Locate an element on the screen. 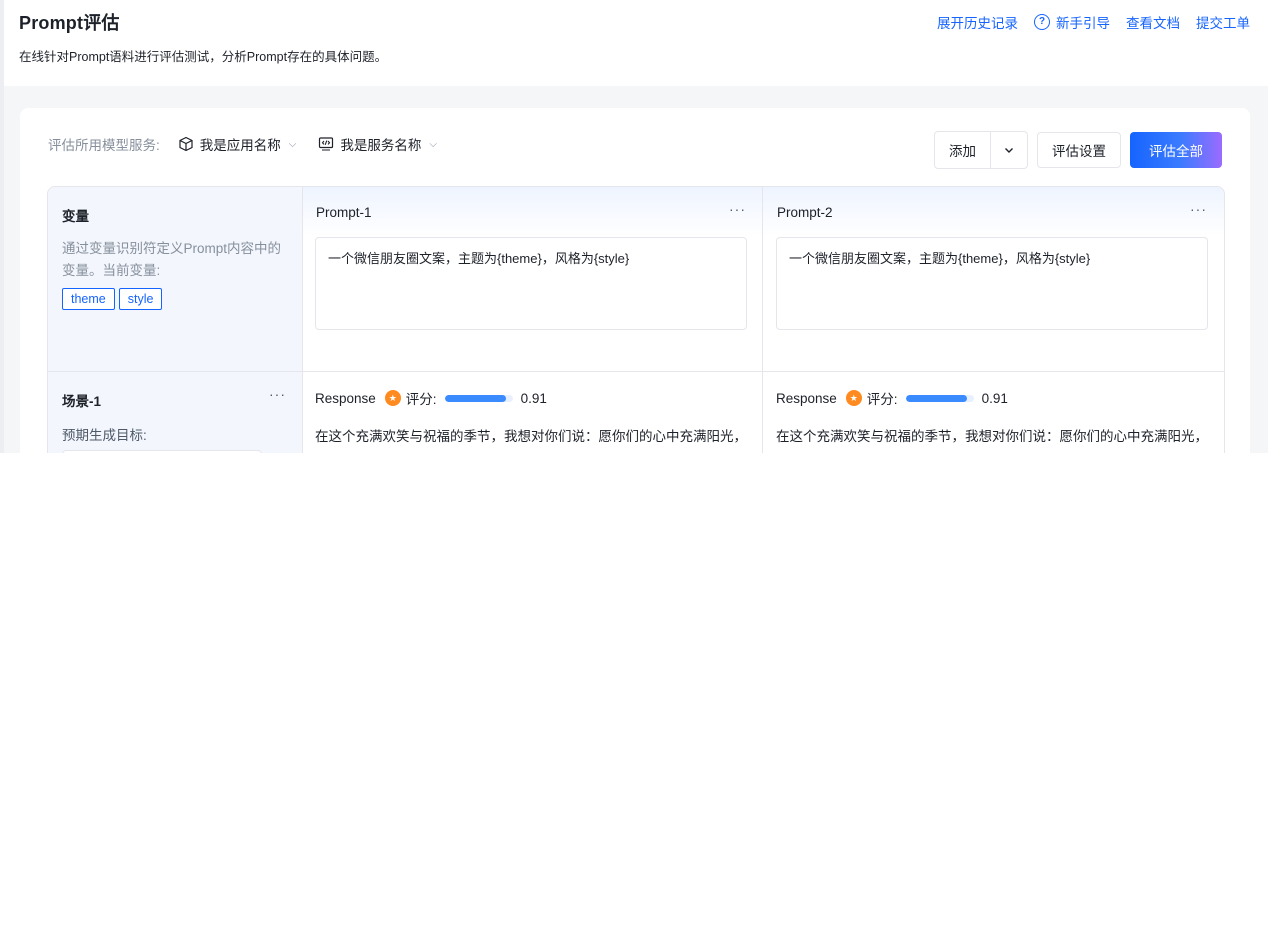 The image size is (1268, 952). chevron-down-icon is located at coordinates (1009, 150).